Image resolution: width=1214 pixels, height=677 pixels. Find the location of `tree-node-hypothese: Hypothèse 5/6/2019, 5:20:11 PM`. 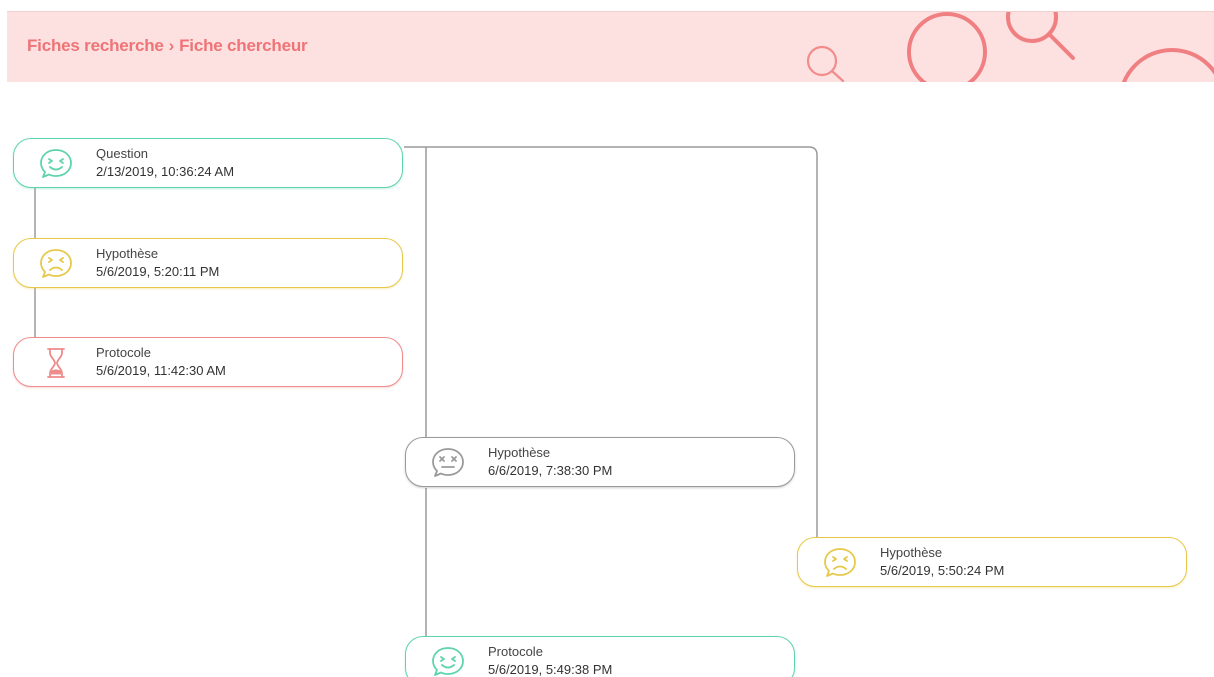

tree-node-hypothese: Hypothèse 5/6/2019, 5:20:11 PM is located at coordinates (208, 263).